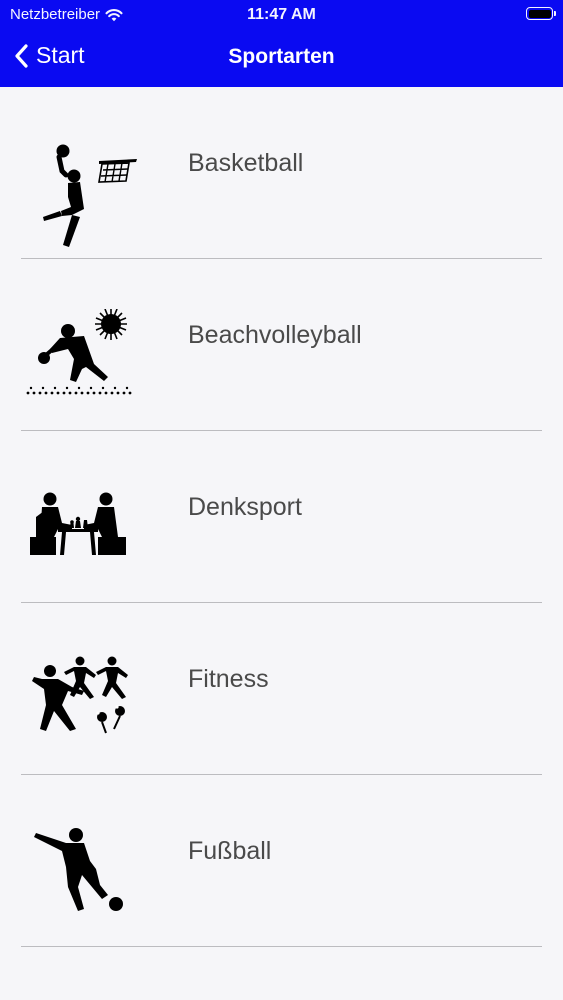 Image resolution: width=563 pixels, height=1000 pixels. Describe the element at coordinates (275, 335) in the screenshot. I see `list-item-label: Beachvolleyball` at that location.